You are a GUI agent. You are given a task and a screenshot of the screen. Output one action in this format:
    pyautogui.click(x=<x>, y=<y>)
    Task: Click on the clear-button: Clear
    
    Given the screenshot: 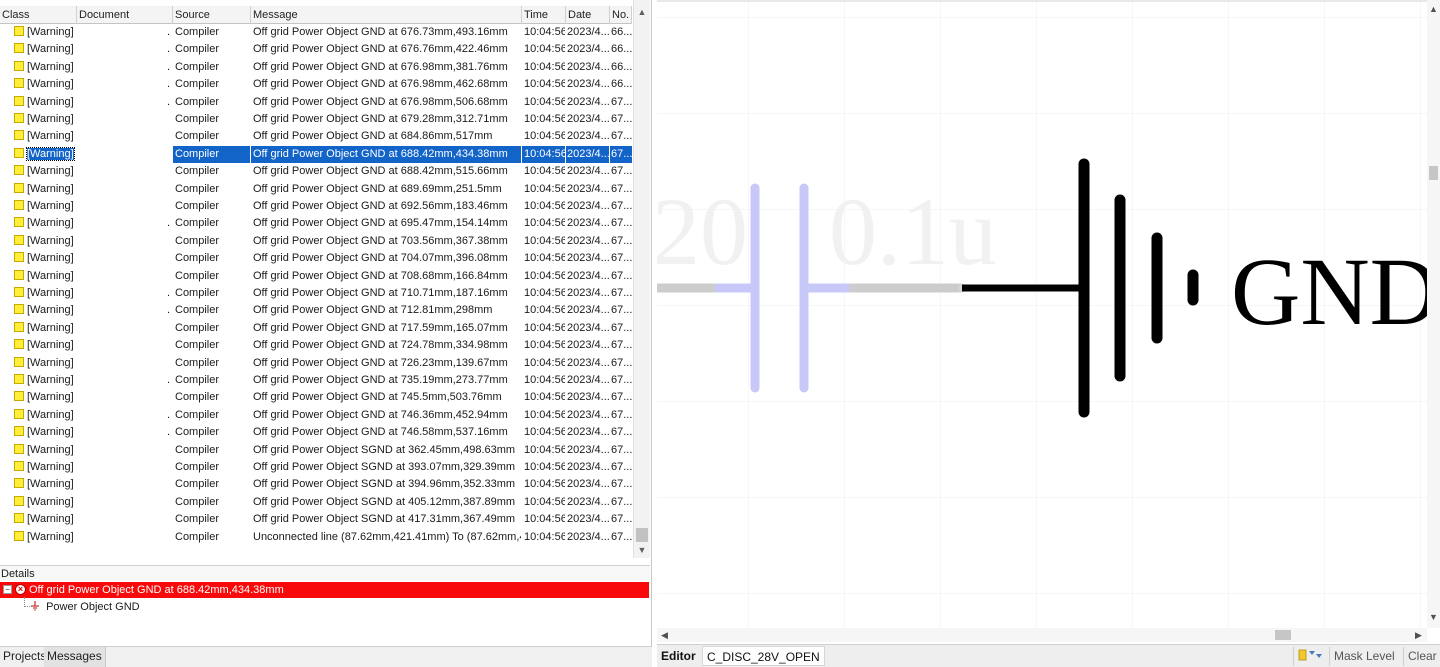 What is the action you would take?
    pyautogui.click(x=1421, y=656)
    